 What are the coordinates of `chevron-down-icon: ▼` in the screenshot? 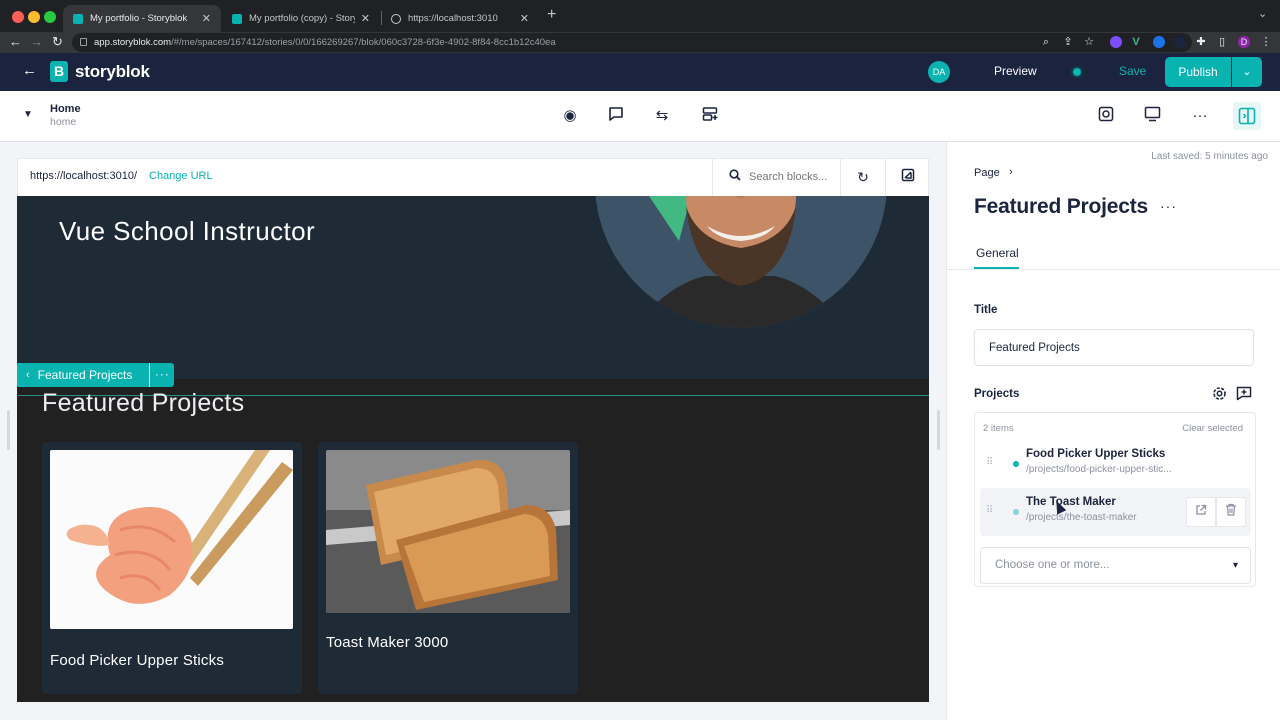 It's located at (28, 114).